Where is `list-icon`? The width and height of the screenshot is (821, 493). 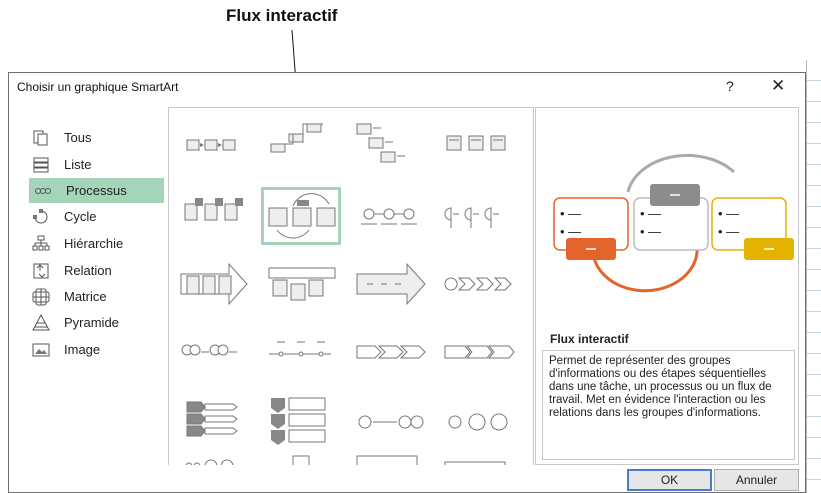 list-icon is located at coordinates (41, 164).